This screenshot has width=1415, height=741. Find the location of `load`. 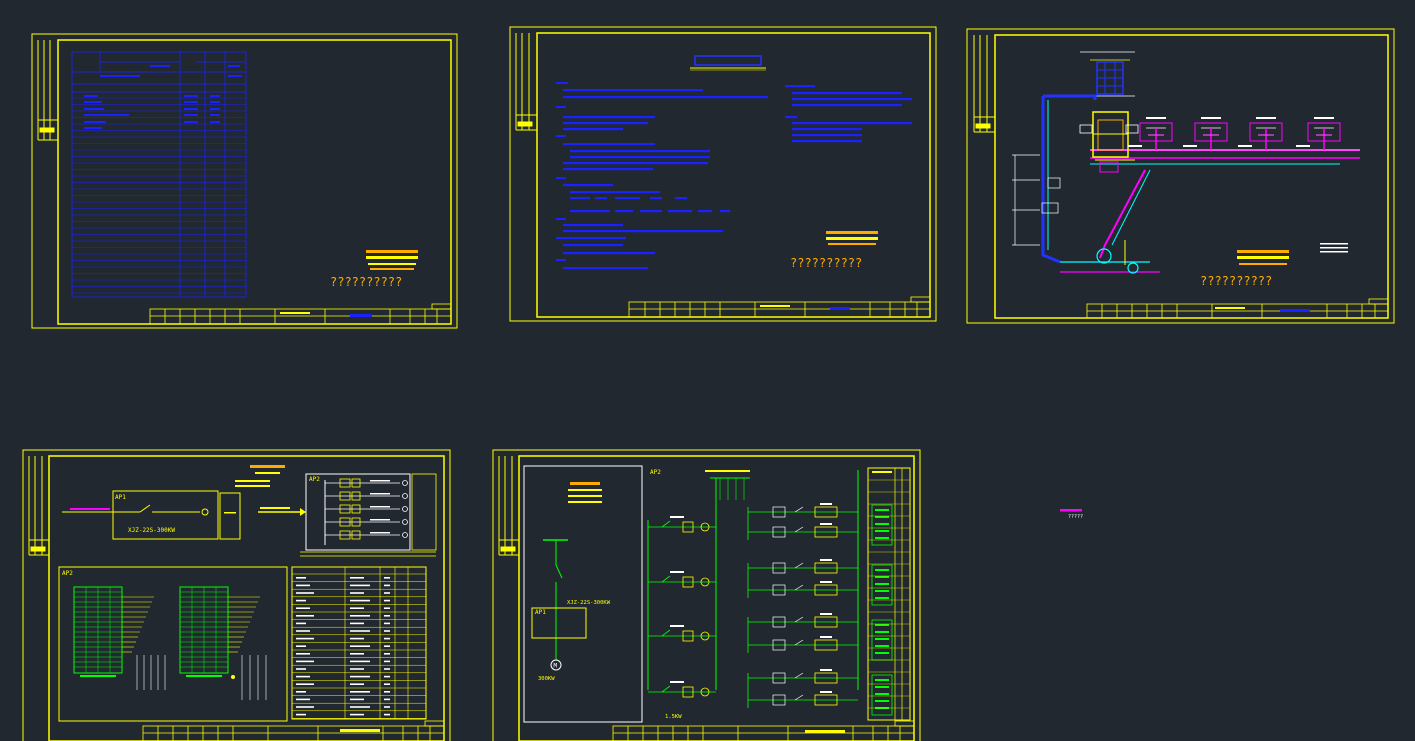

load is located at coordinates (405, 535).